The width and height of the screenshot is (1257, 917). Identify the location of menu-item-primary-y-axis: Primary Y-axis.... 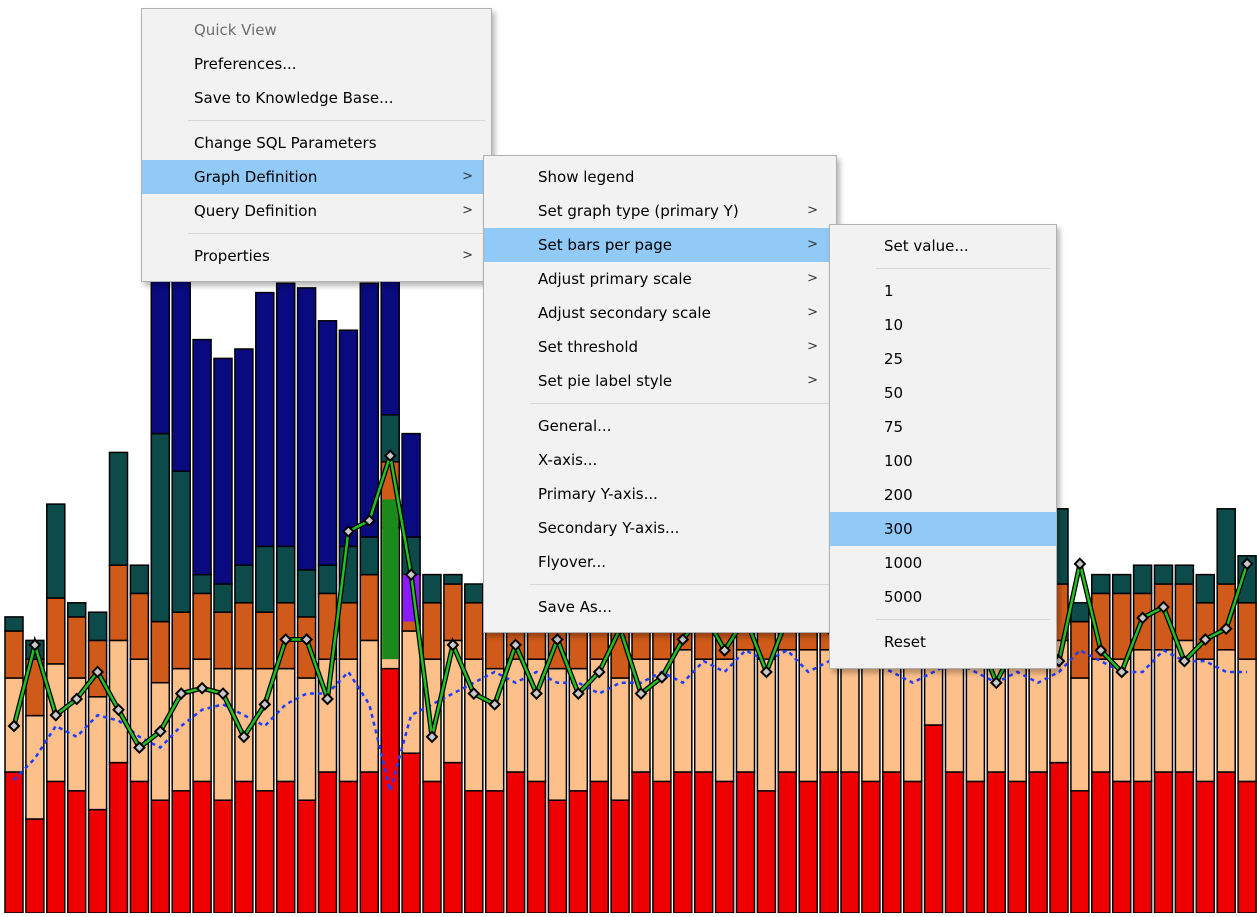
(660, 494).